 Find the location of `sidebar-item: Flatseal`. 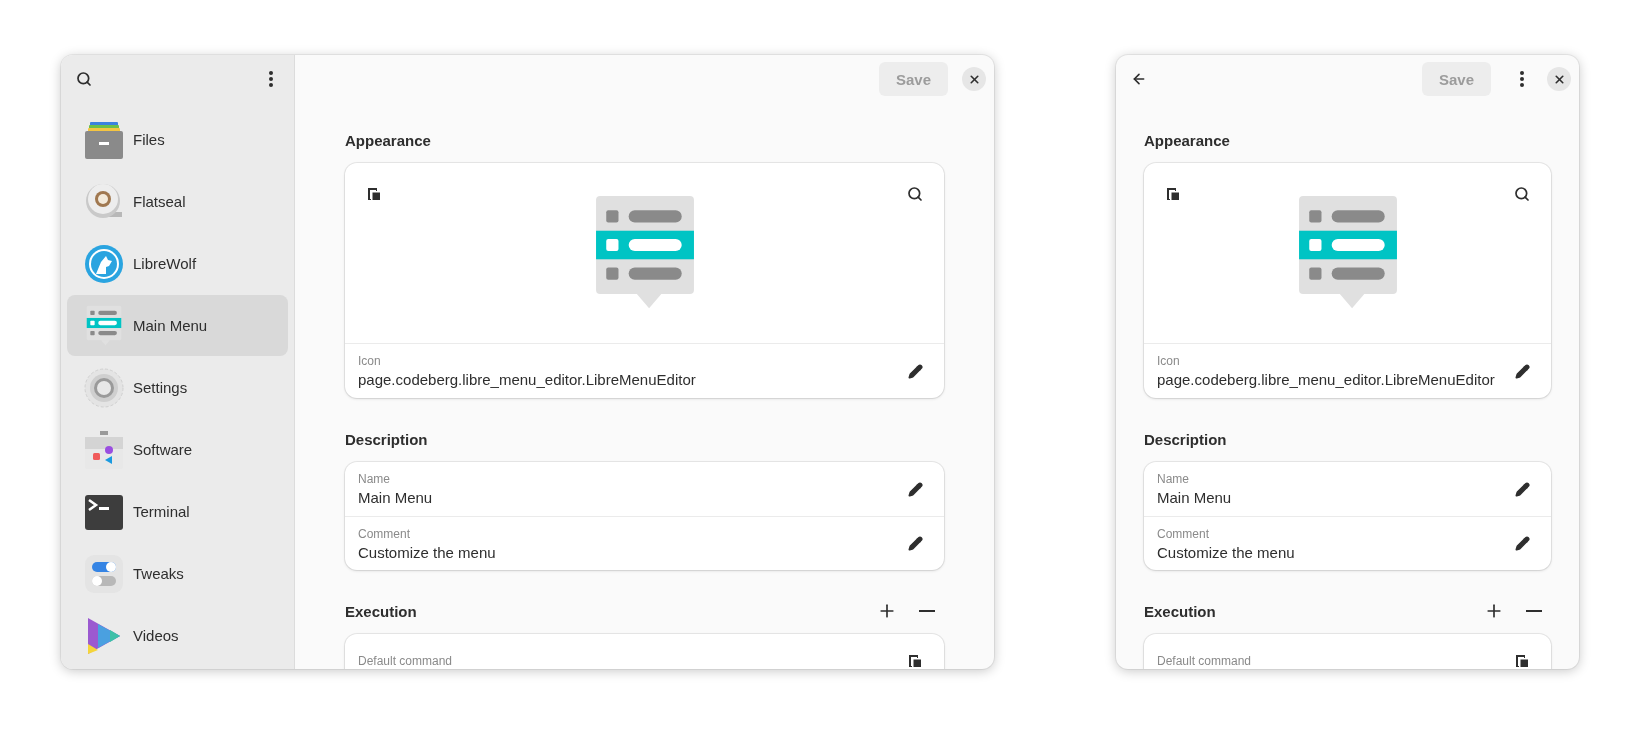

sidebar-item: Flatseal is located at coordinates (177, 201).